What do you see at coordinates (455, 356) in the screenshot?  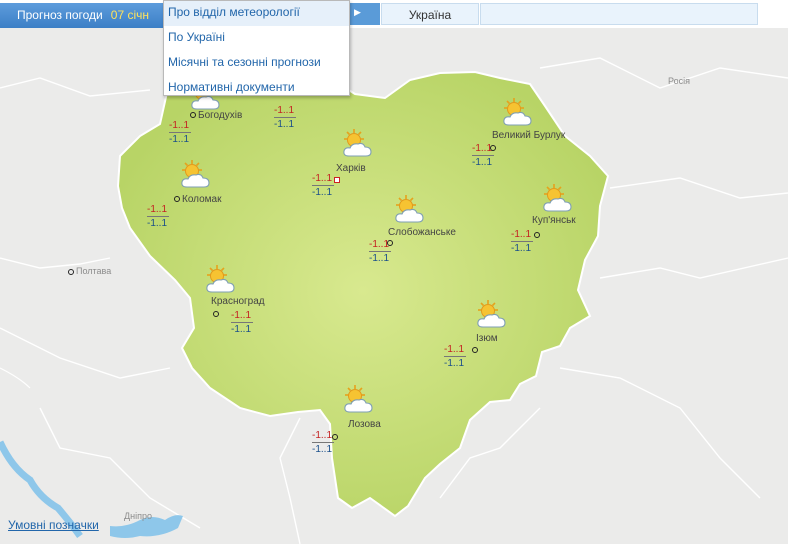 I see `temperature-izium: -1..1 -1..1` at bounding box center [455, 356].